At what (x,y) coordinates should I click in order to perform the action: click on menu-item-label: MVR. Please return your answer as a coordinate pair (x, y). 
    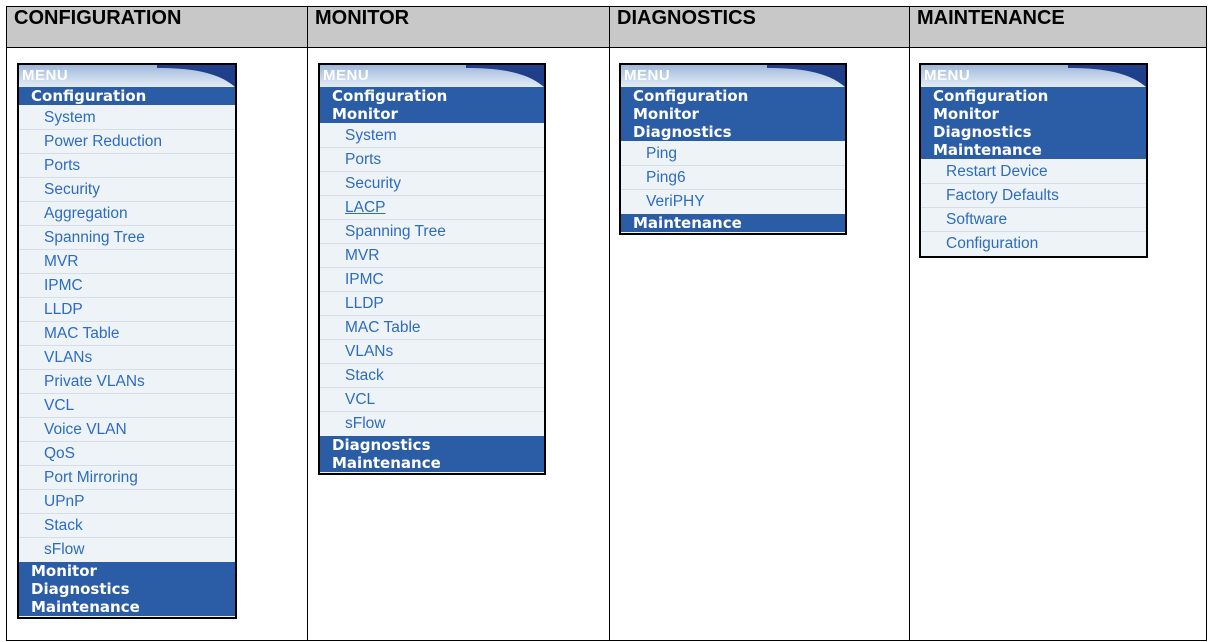
    Looking at the image, I should click on (61, 261).